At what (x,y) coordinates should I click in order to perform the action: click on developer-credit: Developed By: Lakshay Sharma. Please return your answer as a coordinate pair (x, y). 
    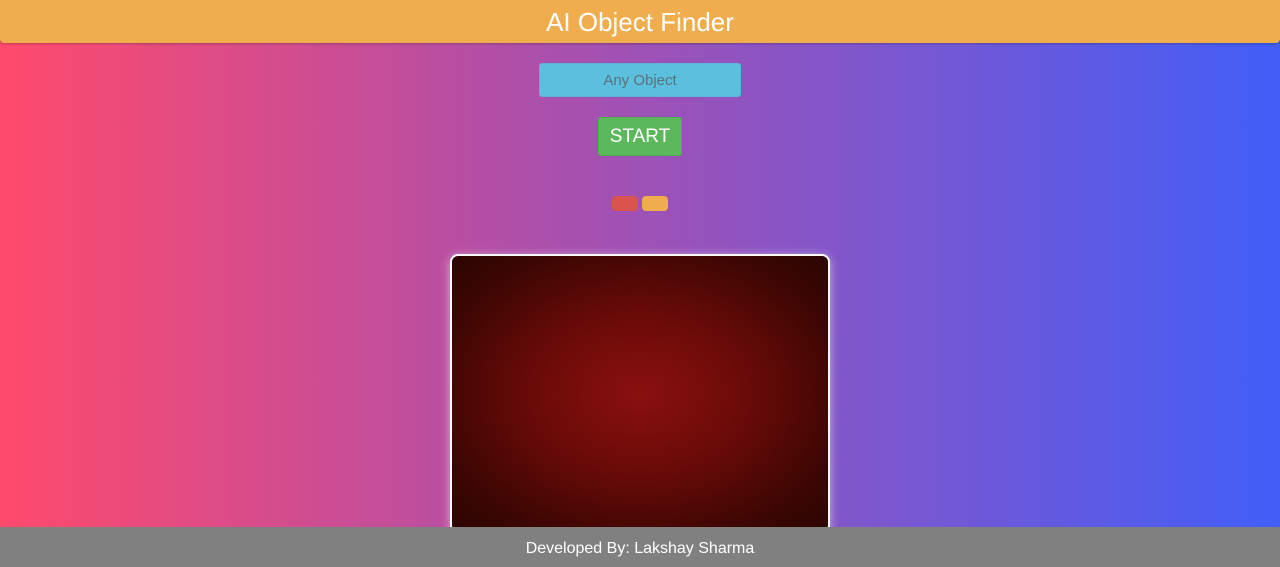
    Looking at the image, I should click on (640, 548).